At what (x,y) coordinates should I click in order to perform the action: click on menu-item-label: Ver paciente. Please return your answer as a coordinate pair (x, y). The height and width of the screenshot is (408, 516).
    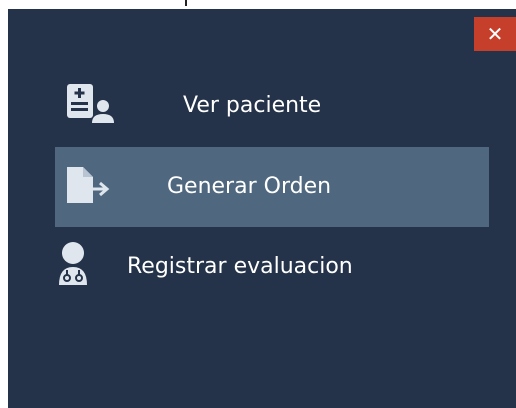
    Looking at the image, I should click on (252, 105).